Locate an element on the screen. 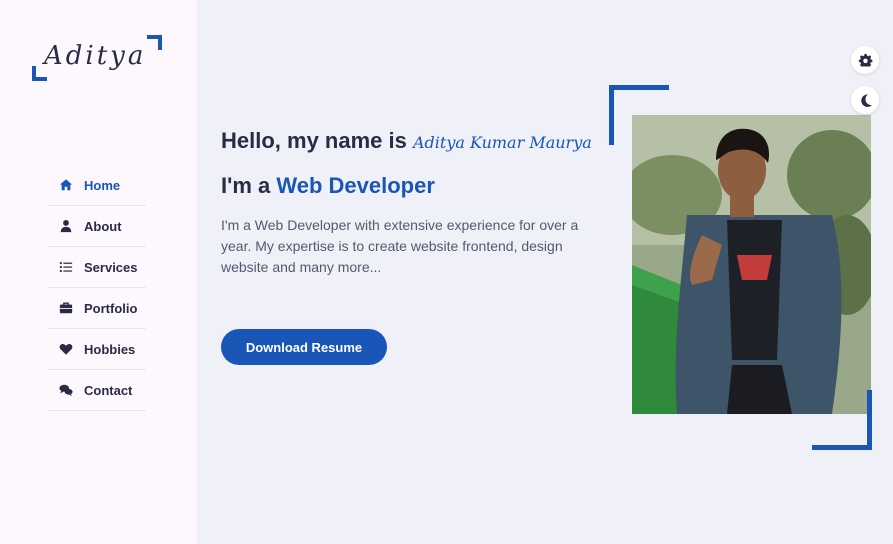 This screenshot has height=544, width=893. hero-name: Aditya Kumar Maurya is located at coordinates (502, 142).